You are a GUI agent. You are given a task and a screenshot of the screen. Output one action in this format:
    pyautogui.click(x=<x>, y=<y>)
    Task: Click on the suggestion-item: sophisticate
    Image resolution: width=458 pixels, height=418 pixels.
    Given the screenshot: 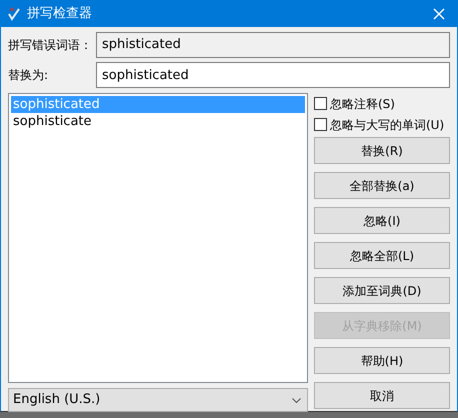 What is the action you would take?
    pyautogui.click(x=158, y=121)
    